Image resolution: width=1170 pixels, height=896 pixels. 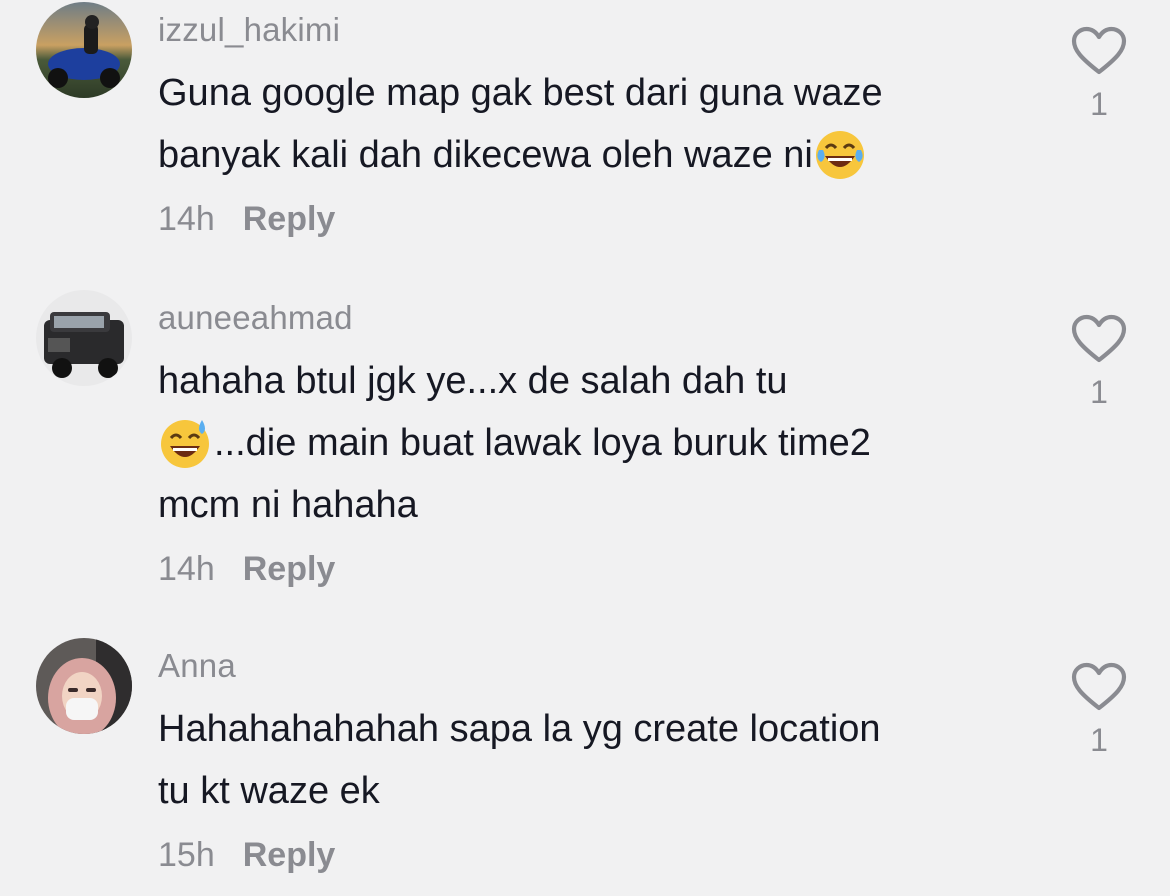 What do you see at coordinates (588, 666) in the screenshot?
I see `username: Anna` at bounding box center [588, 666].